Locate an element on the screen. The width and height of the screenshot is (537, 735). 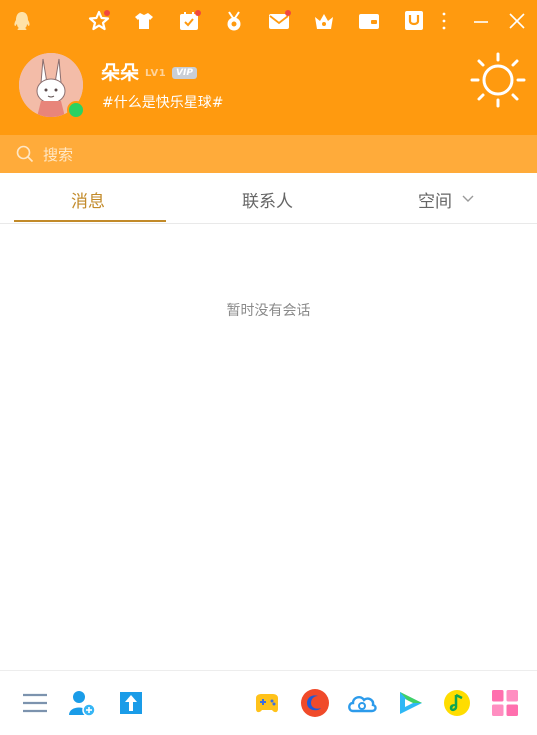
avatar is located at coordinates (52, 86).